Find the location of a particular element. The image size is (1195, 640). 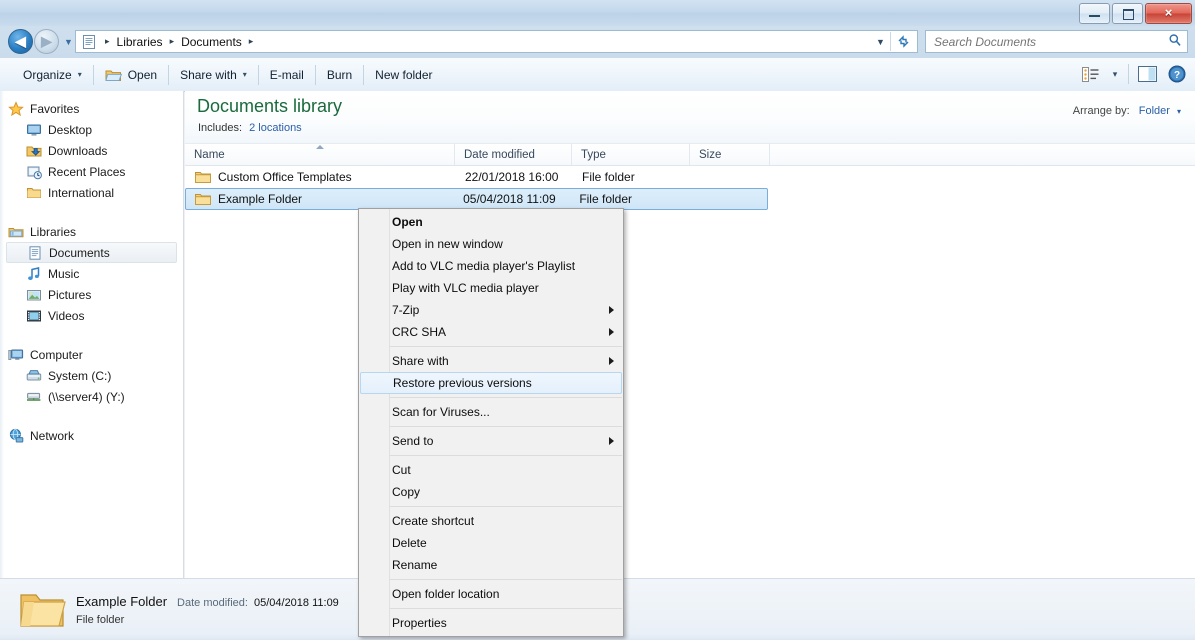

sidebar-item-libraries: Libraries is located at coordinates (91, 231).